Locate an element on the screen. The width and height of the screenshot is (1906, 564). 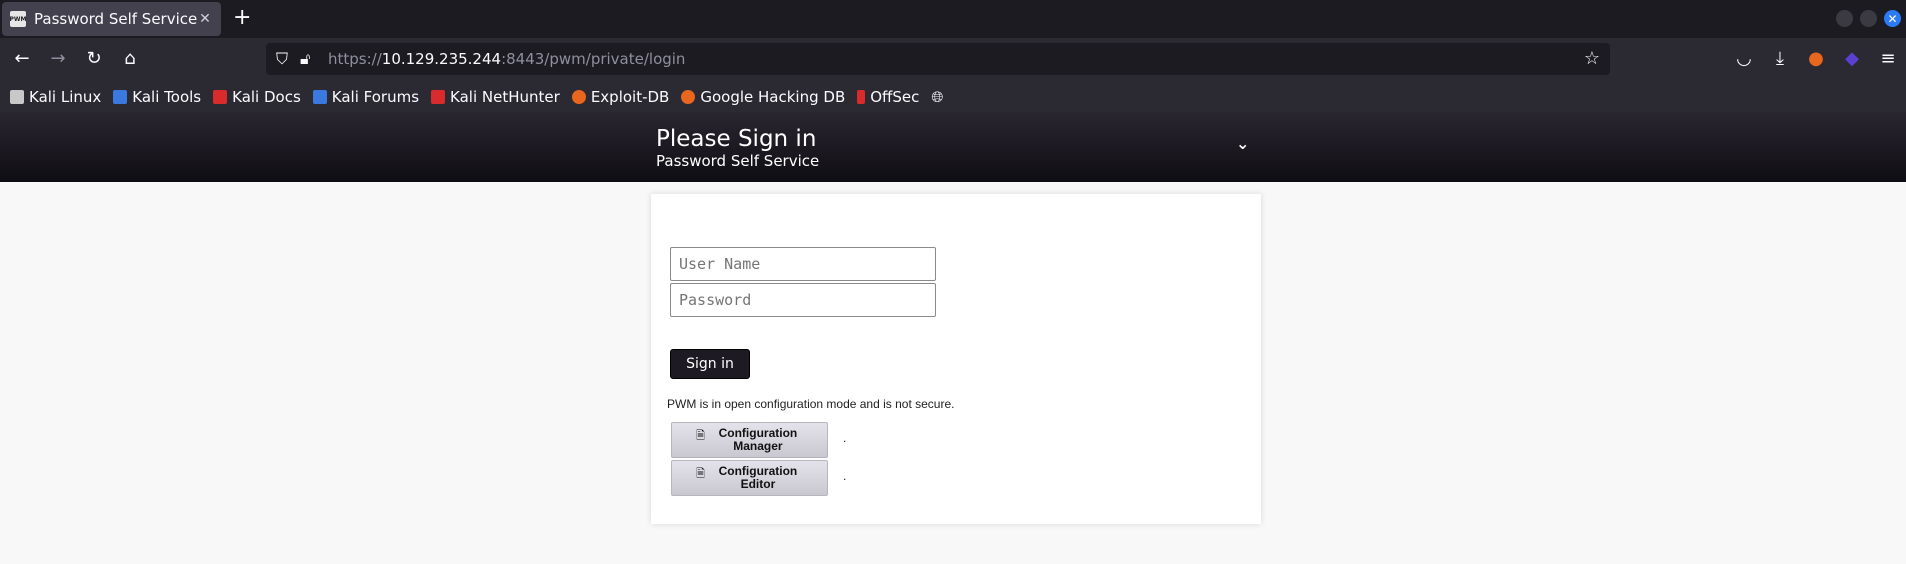
extension-icon: ◆ is located at coordinates (1852, 59).